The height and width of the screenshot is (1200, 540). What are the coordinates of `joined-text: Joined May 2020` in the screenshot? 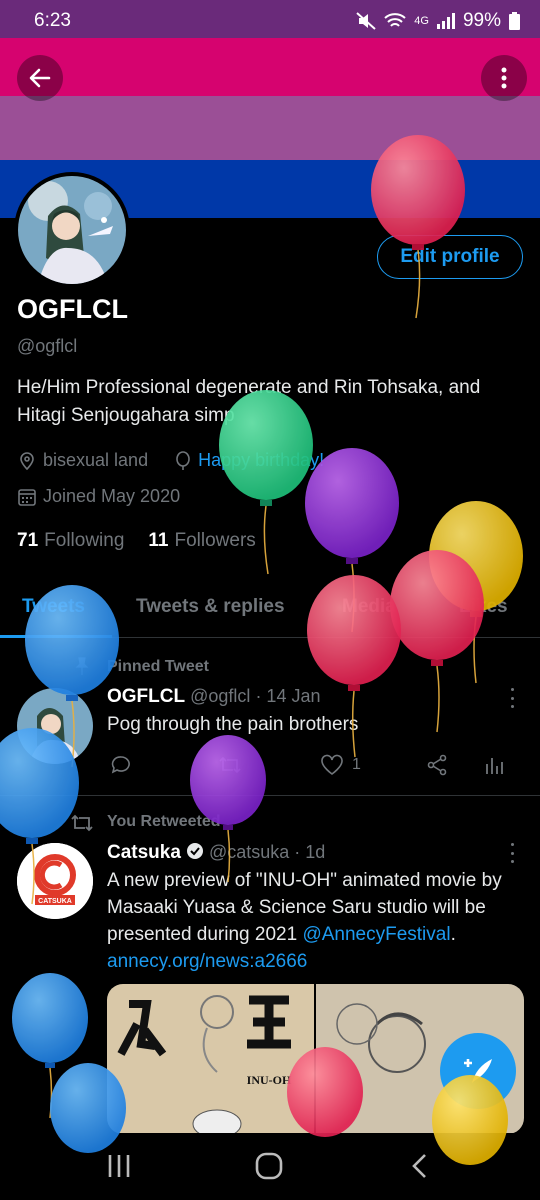 It's located at (112, 496).